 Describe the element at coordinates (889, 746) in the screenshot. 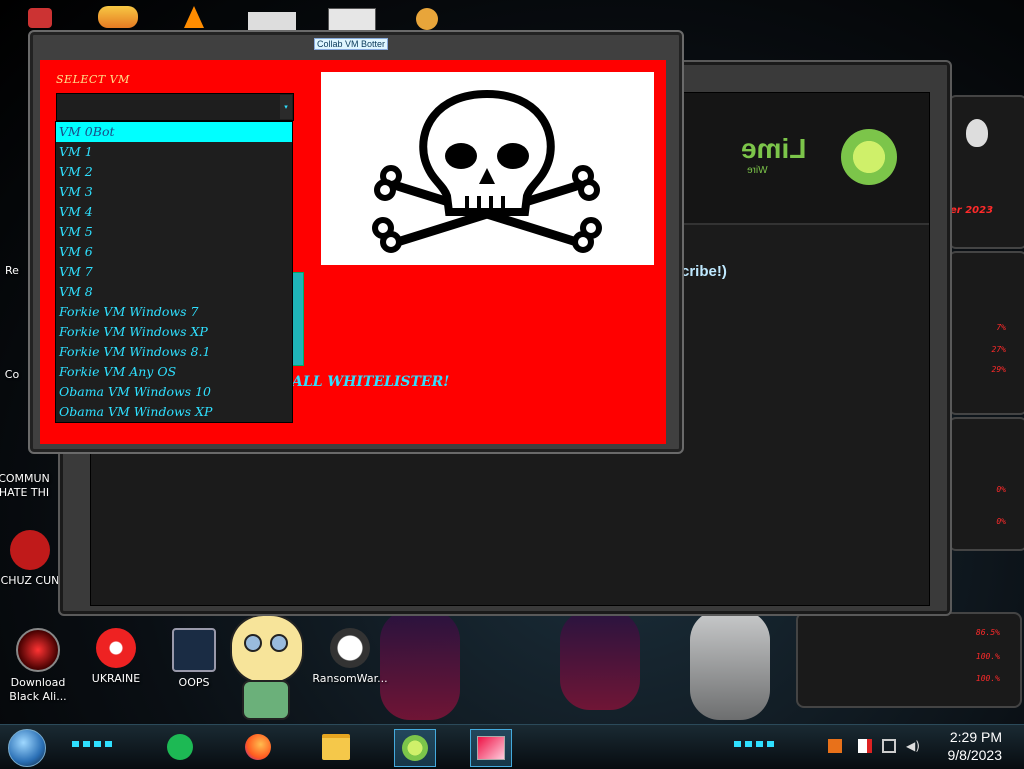

I see `network-icon` at that location.